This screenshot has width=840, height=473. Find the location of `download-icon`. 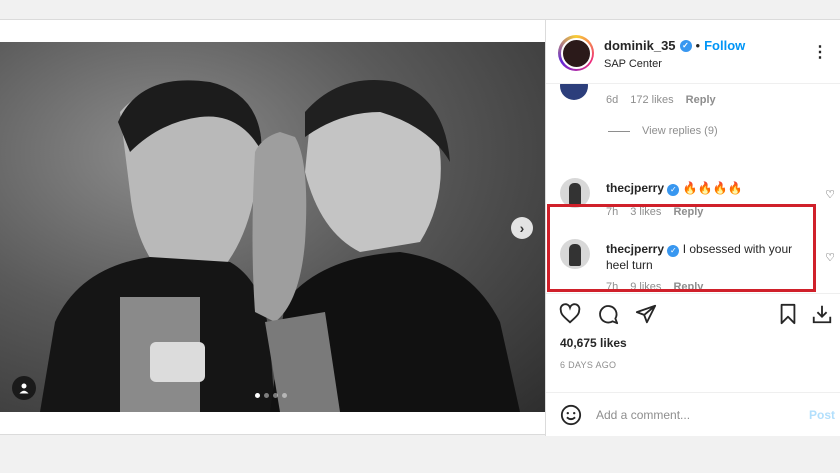

download-icon is located at coordinates (822, 314).